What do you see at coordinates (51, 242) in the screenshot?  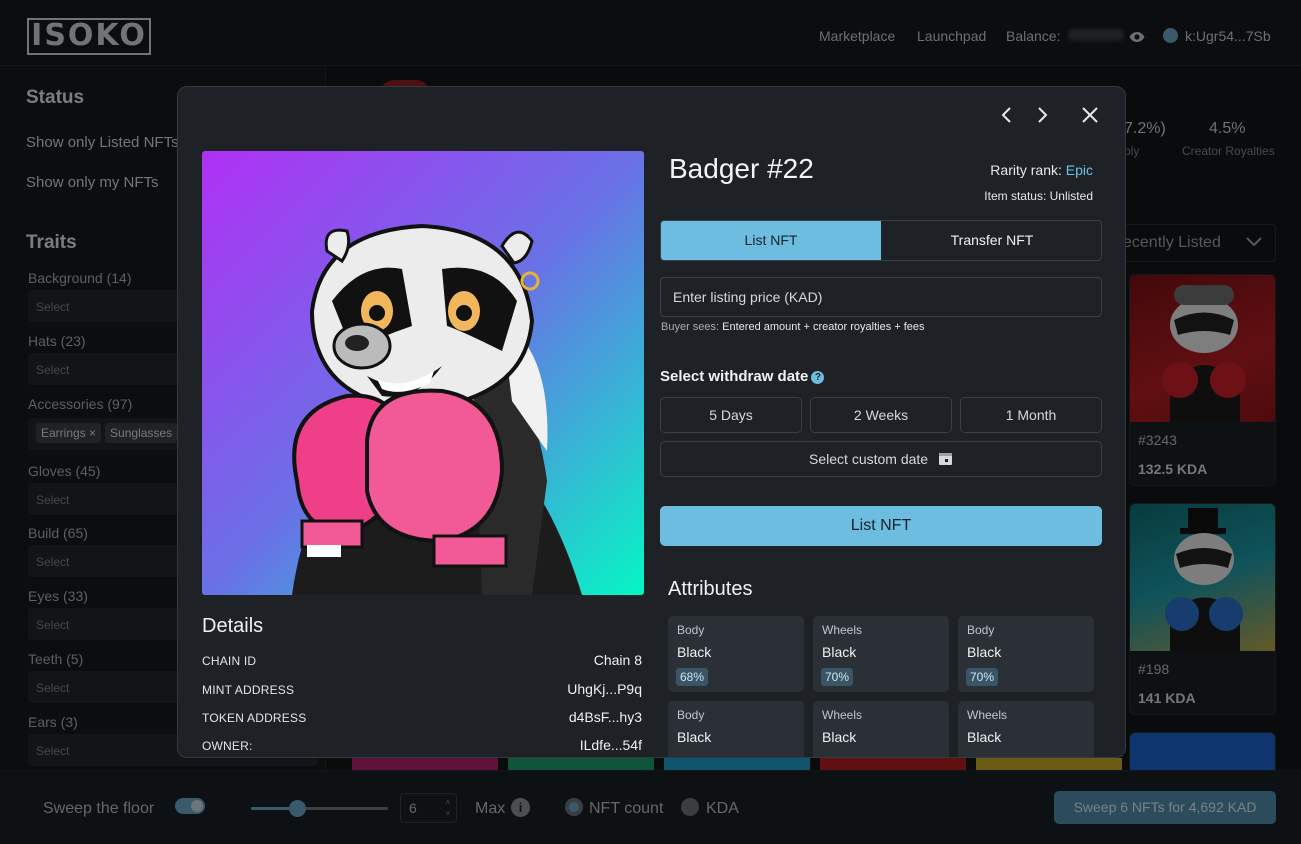 I see `traits-title: Traits` at bounding box center [51, 242].